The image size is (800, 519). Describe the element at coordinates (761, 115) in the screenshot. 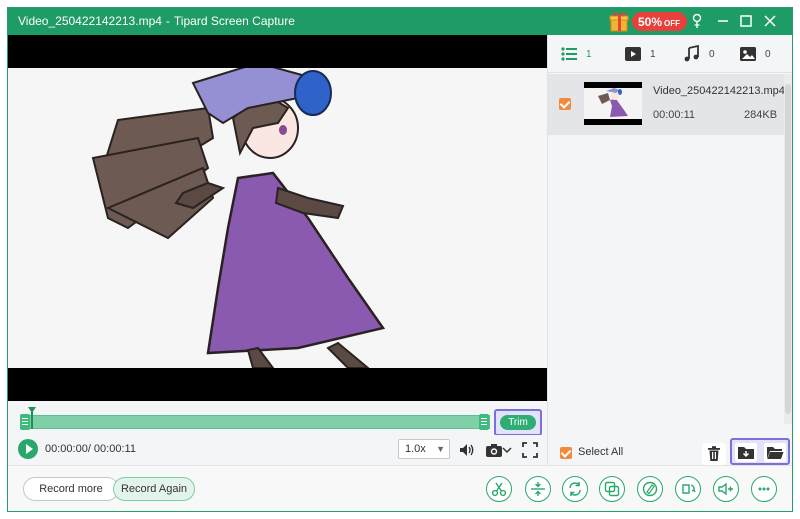

I see `file-size: 284KB` at that location.